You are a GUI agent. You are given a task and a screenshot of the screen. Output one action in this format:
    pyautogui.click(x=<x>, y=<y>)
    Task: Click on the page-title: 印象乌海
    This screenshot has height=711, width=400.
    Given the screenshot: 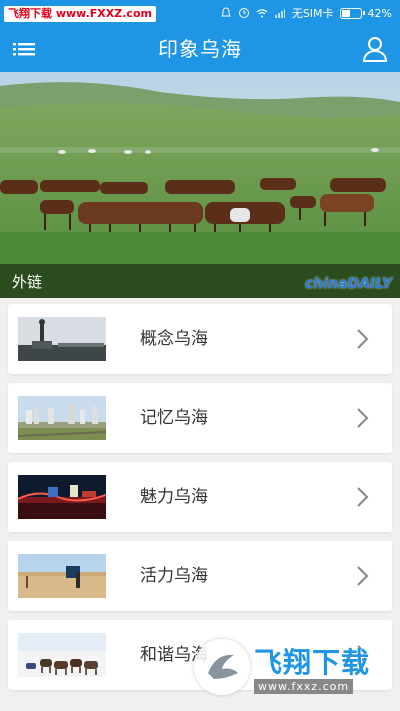 What is the action you would take?
    pyautogui.click(x=200, y=49)
    